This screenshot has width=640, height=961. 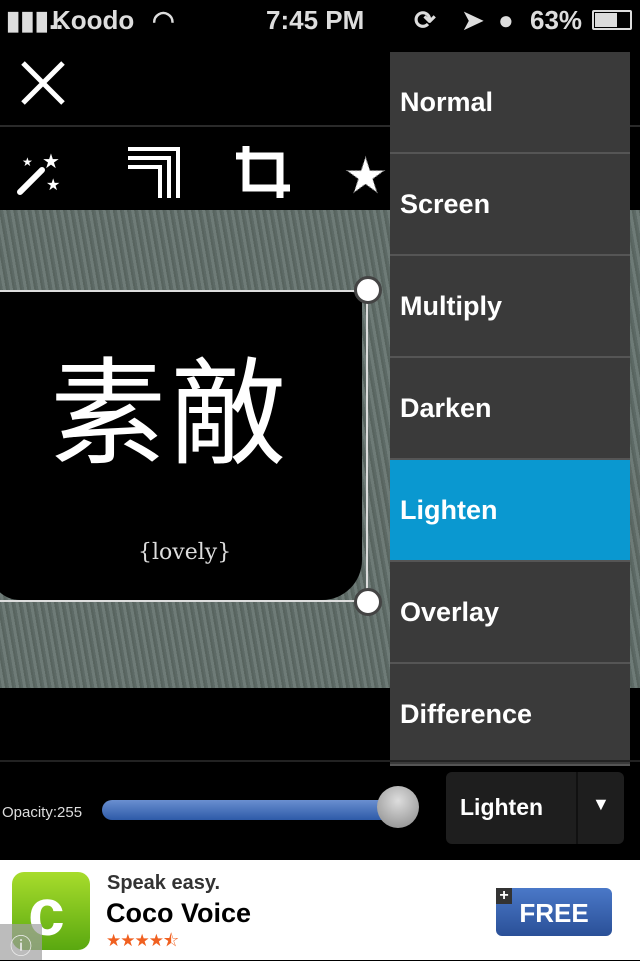 I want to click on crop-icon, so click(x=264, y=172).